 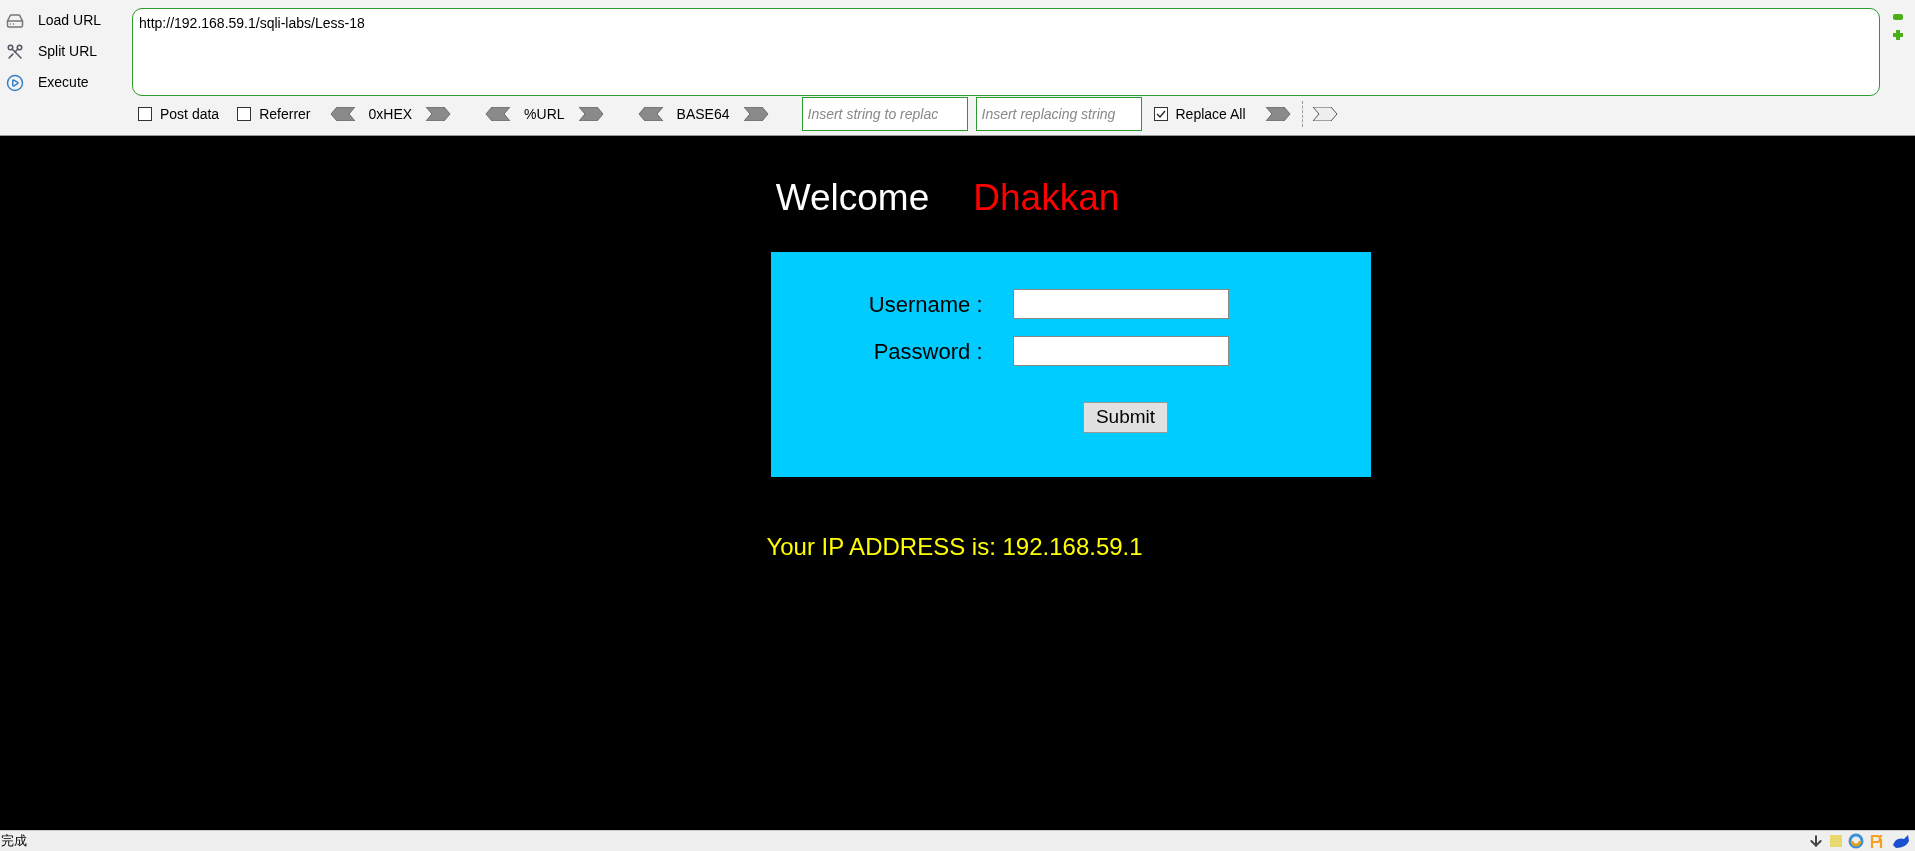 I want to click on submit-button: Submit, so click(x=1125, y=417).